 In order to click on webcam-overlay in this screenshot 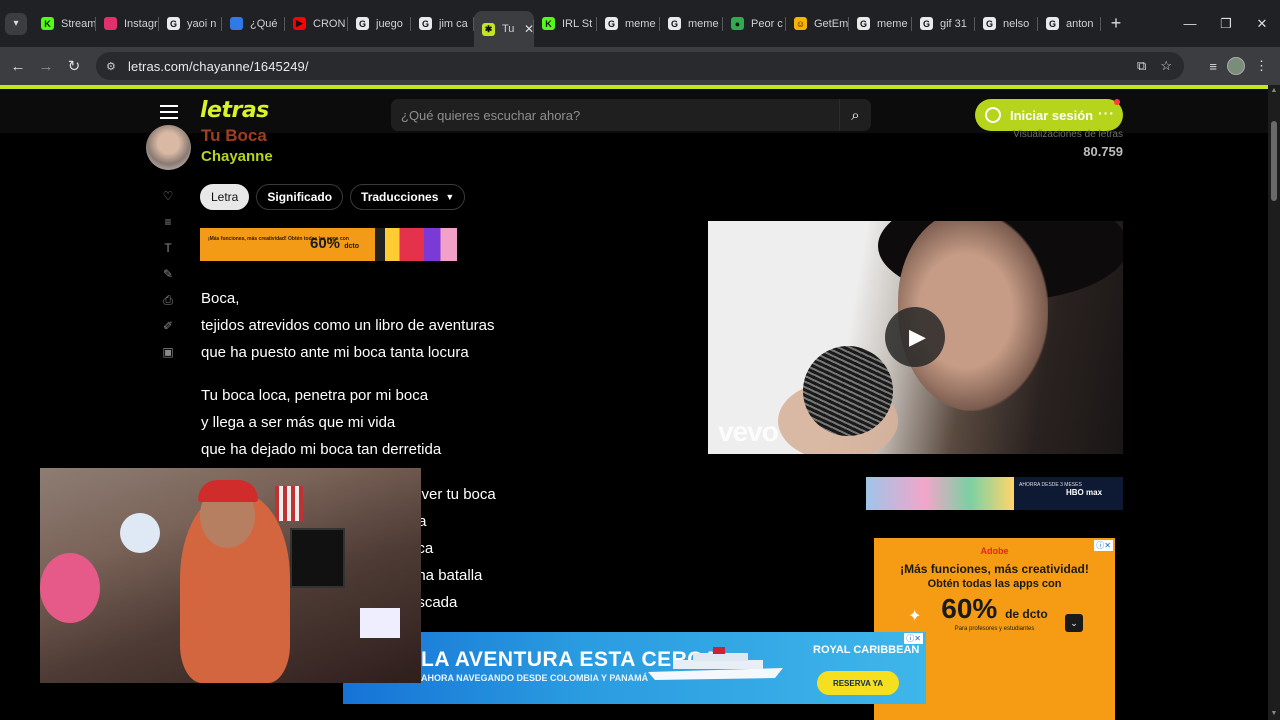, I will do `click(230, 575)`.